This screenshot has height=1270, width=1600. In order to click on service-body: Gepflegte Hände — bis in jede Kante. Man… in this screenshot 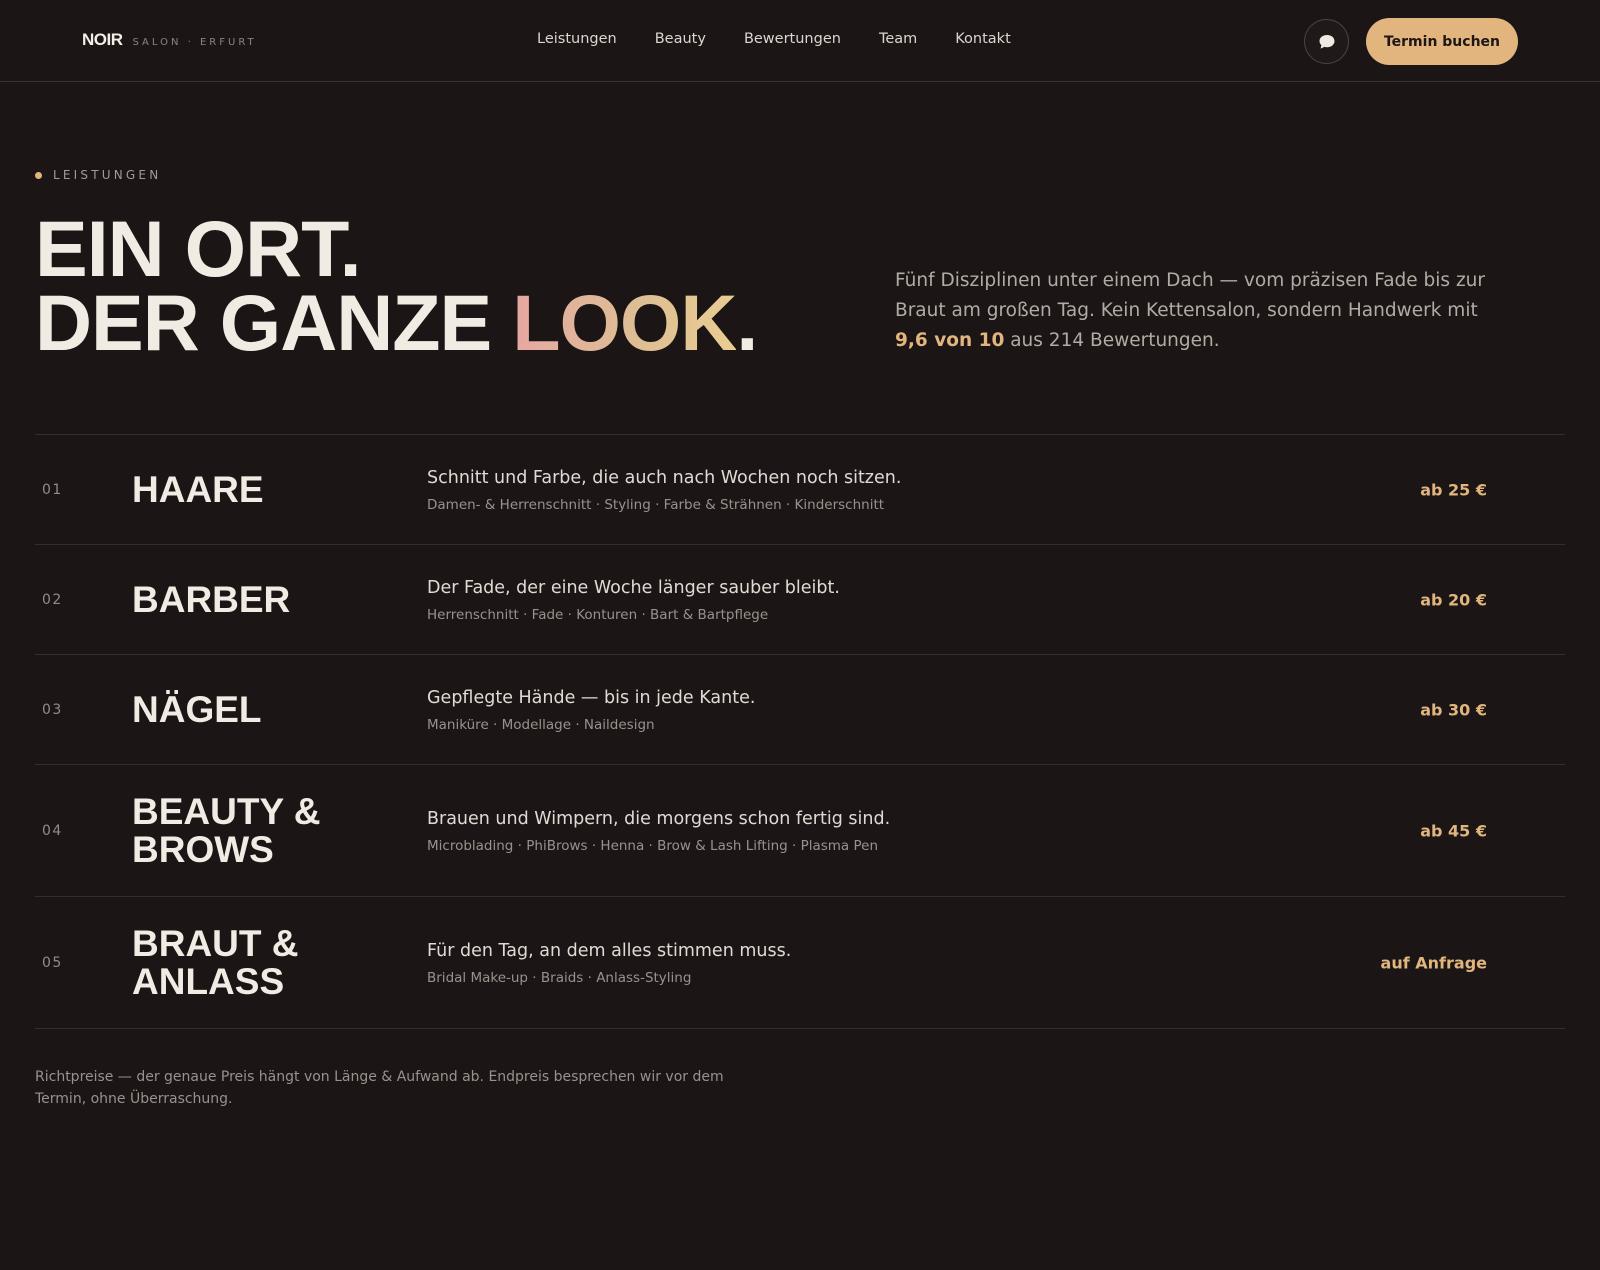, I will do `click(877, 710)`.